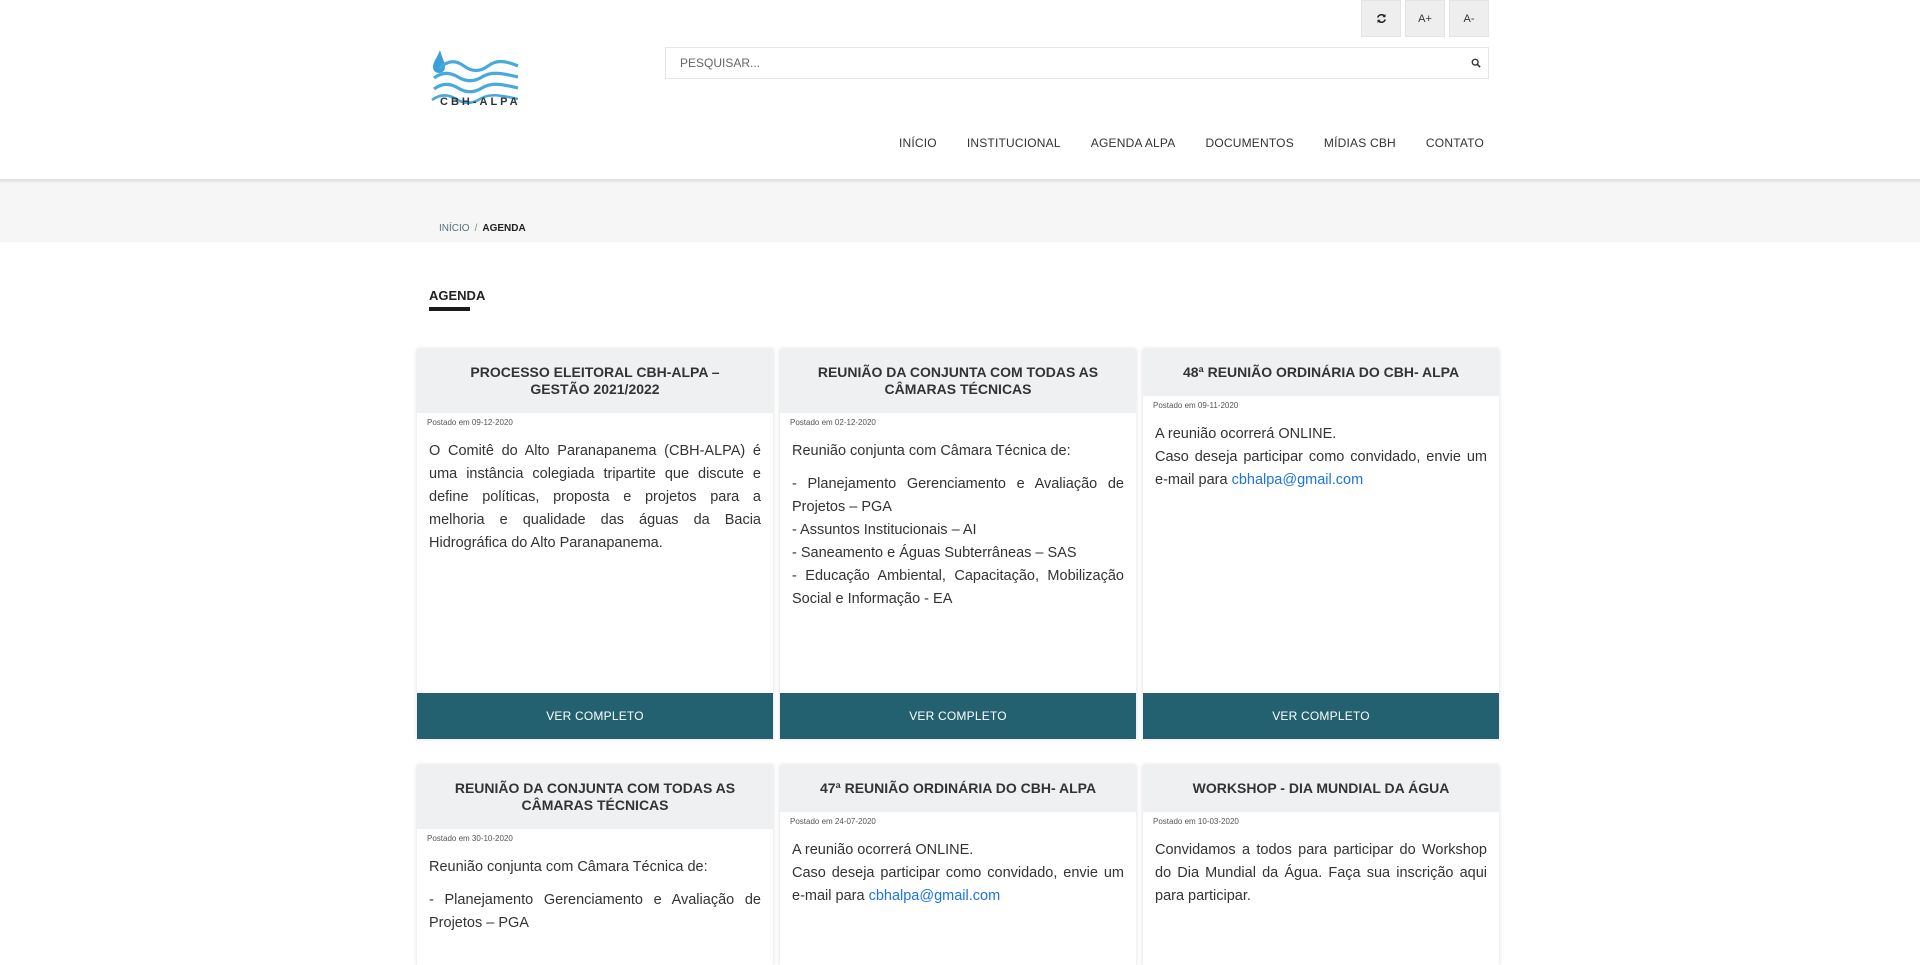 The image size is (1920, 965). I want to click on card-date: Postado em 10-03-2020, so click(1196, 821).